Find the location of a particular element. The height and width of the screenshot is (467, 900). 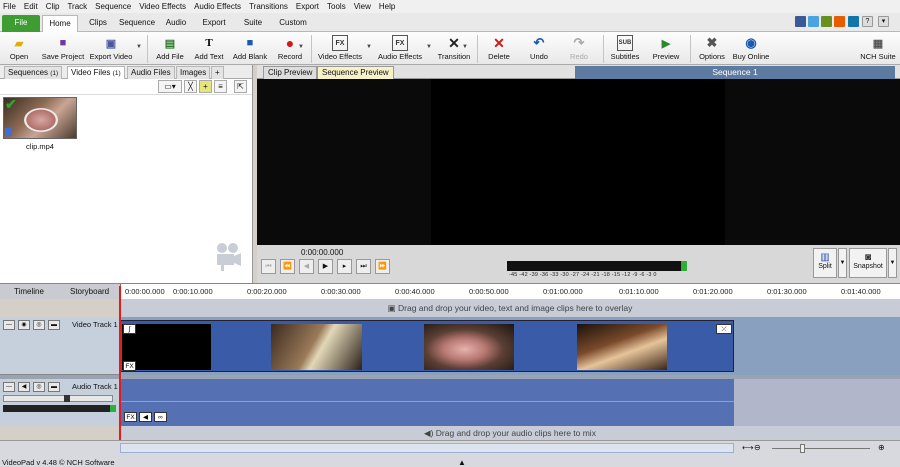

twitter-icon is located at coordinates (813, 21).